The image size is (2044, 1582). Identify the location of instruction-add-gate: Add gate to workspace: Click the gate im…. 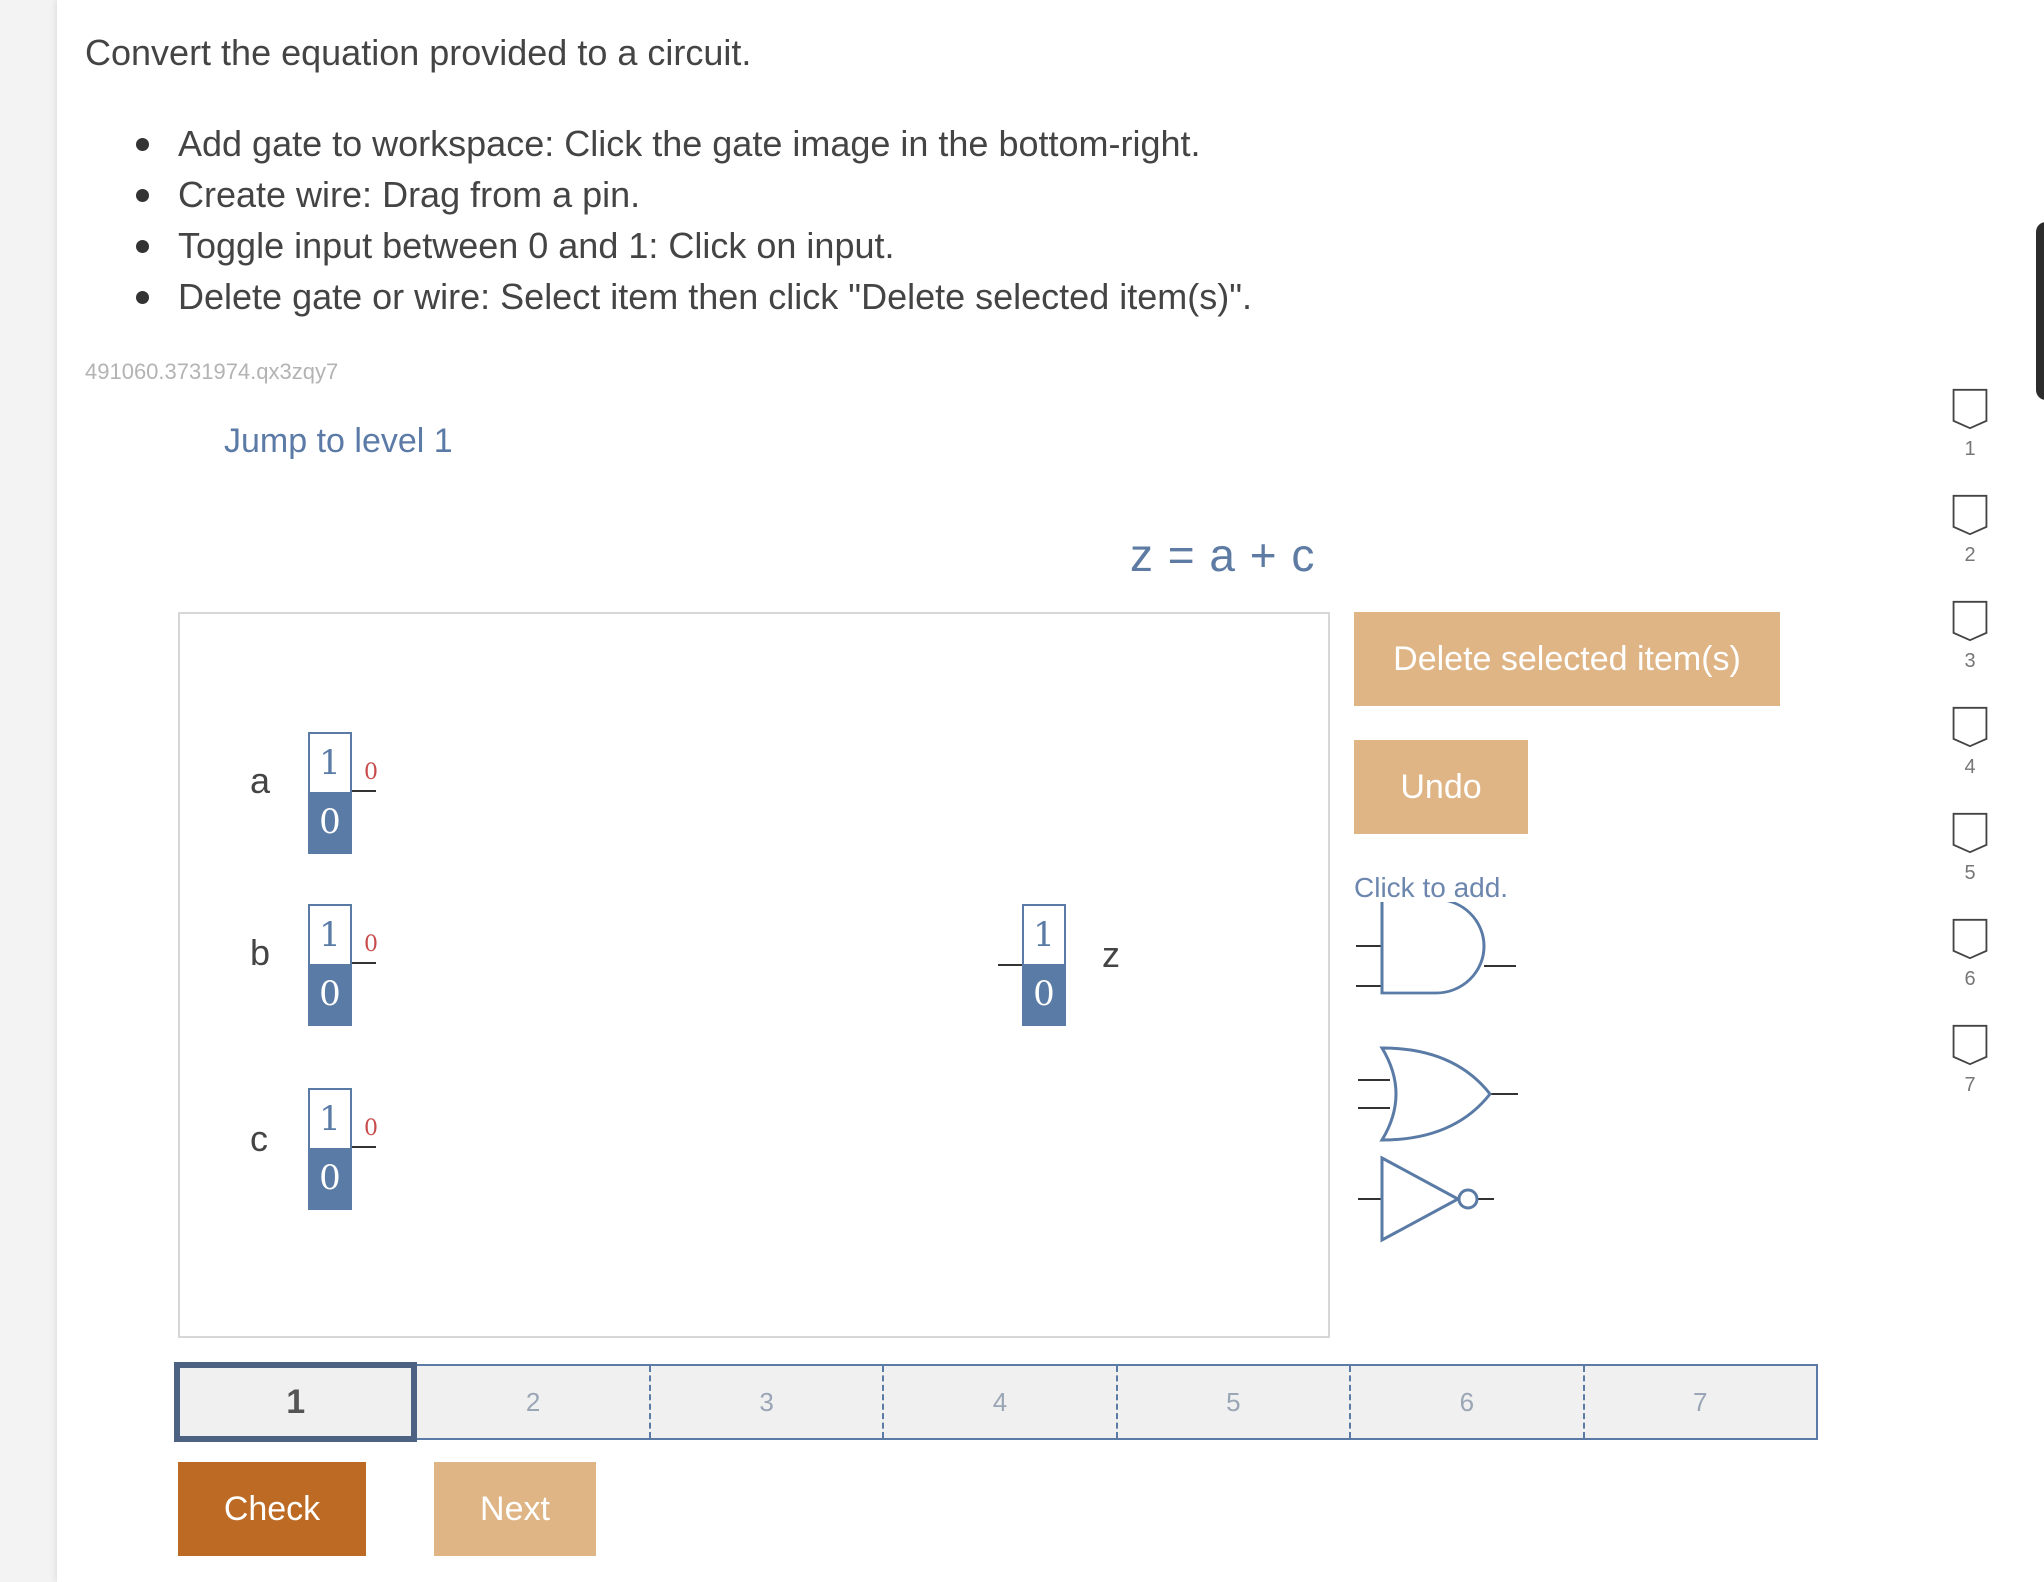
(691, 143).